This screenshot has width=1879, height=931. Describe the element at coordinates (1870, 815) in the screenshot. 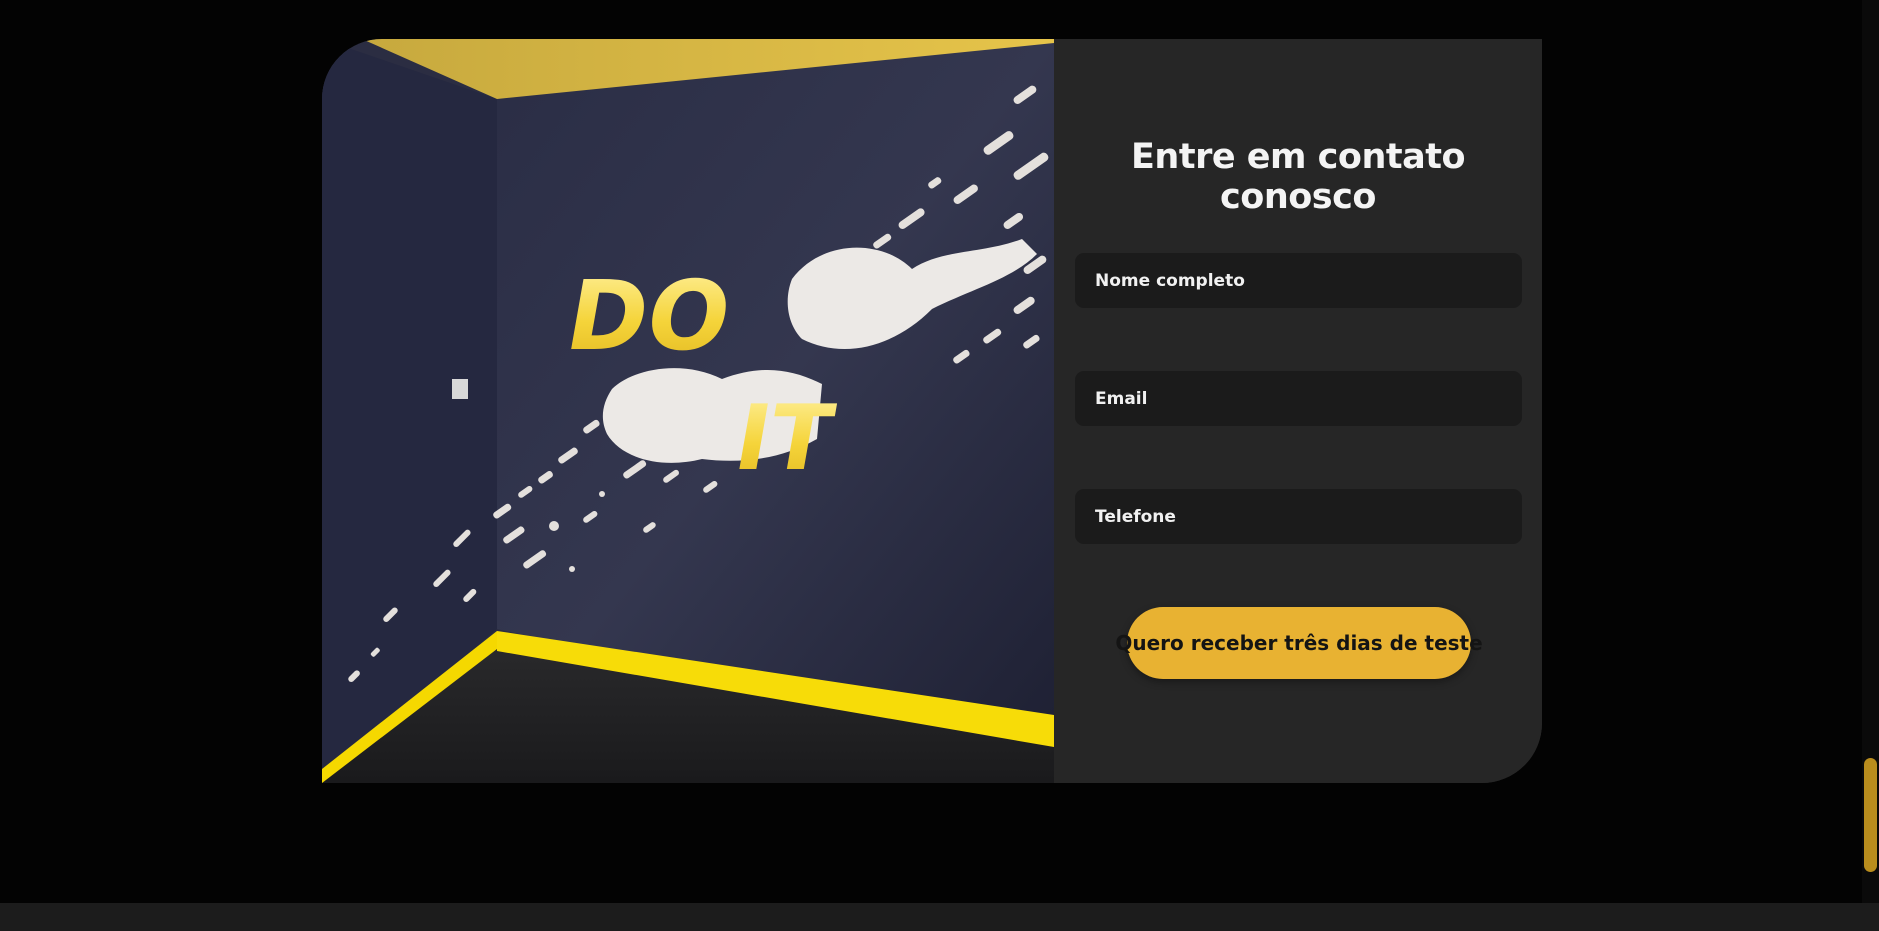

I see `scrollbar-thumb` at that location.